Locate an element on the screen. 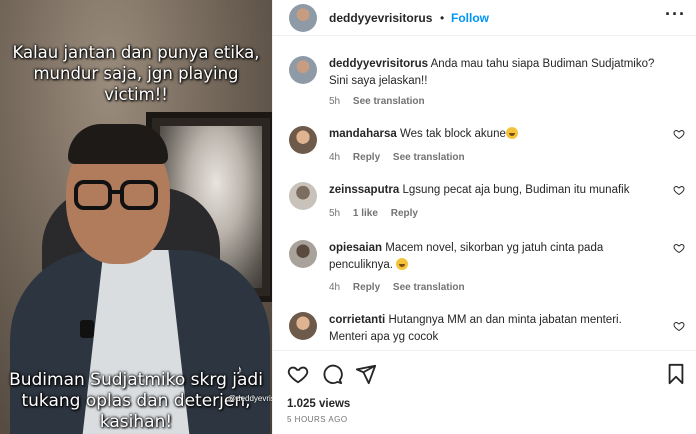 This screenshot has height=434, width=696. bookmark-icon is located at coordinates (676, 374).